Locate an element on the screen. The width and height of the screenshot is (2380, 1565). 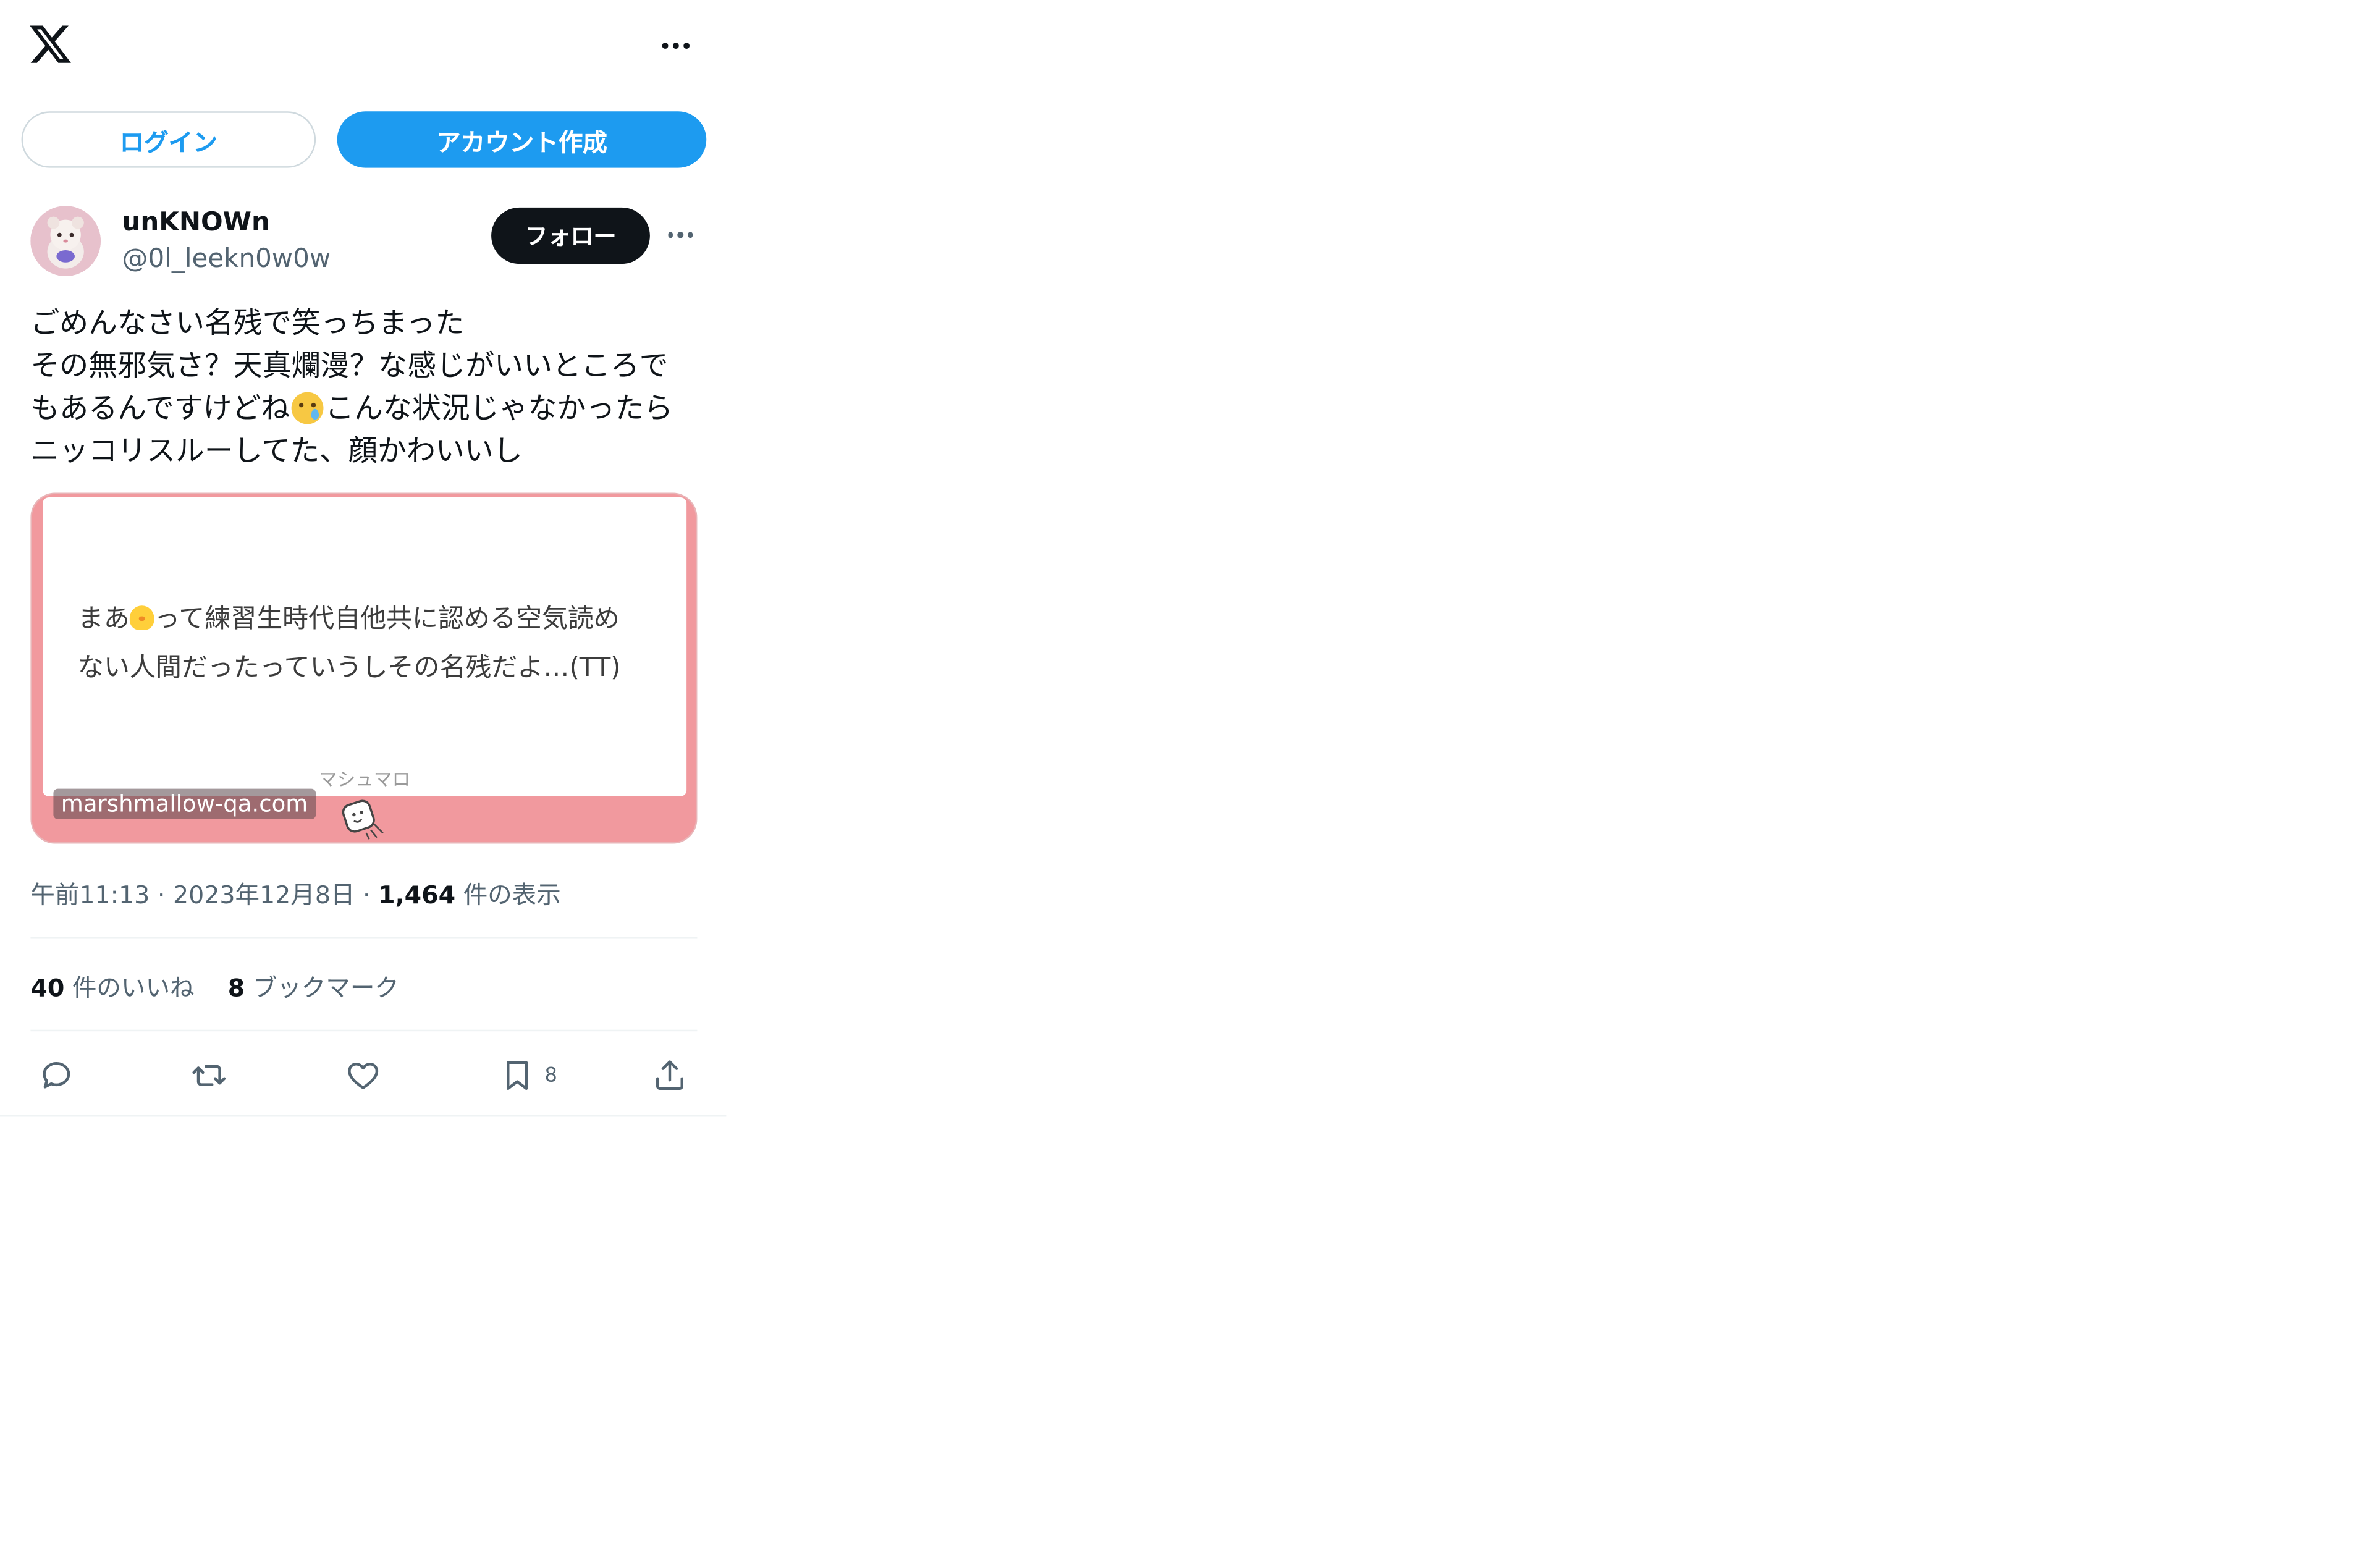
card-text-part: って練習生時代自他共に認める空気読め is located at coordinates (387, 619).